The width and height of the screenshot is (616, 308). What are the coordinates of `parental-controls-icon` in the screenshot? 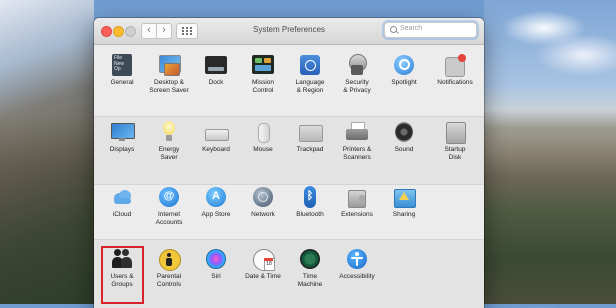 It's located at (169, 259).